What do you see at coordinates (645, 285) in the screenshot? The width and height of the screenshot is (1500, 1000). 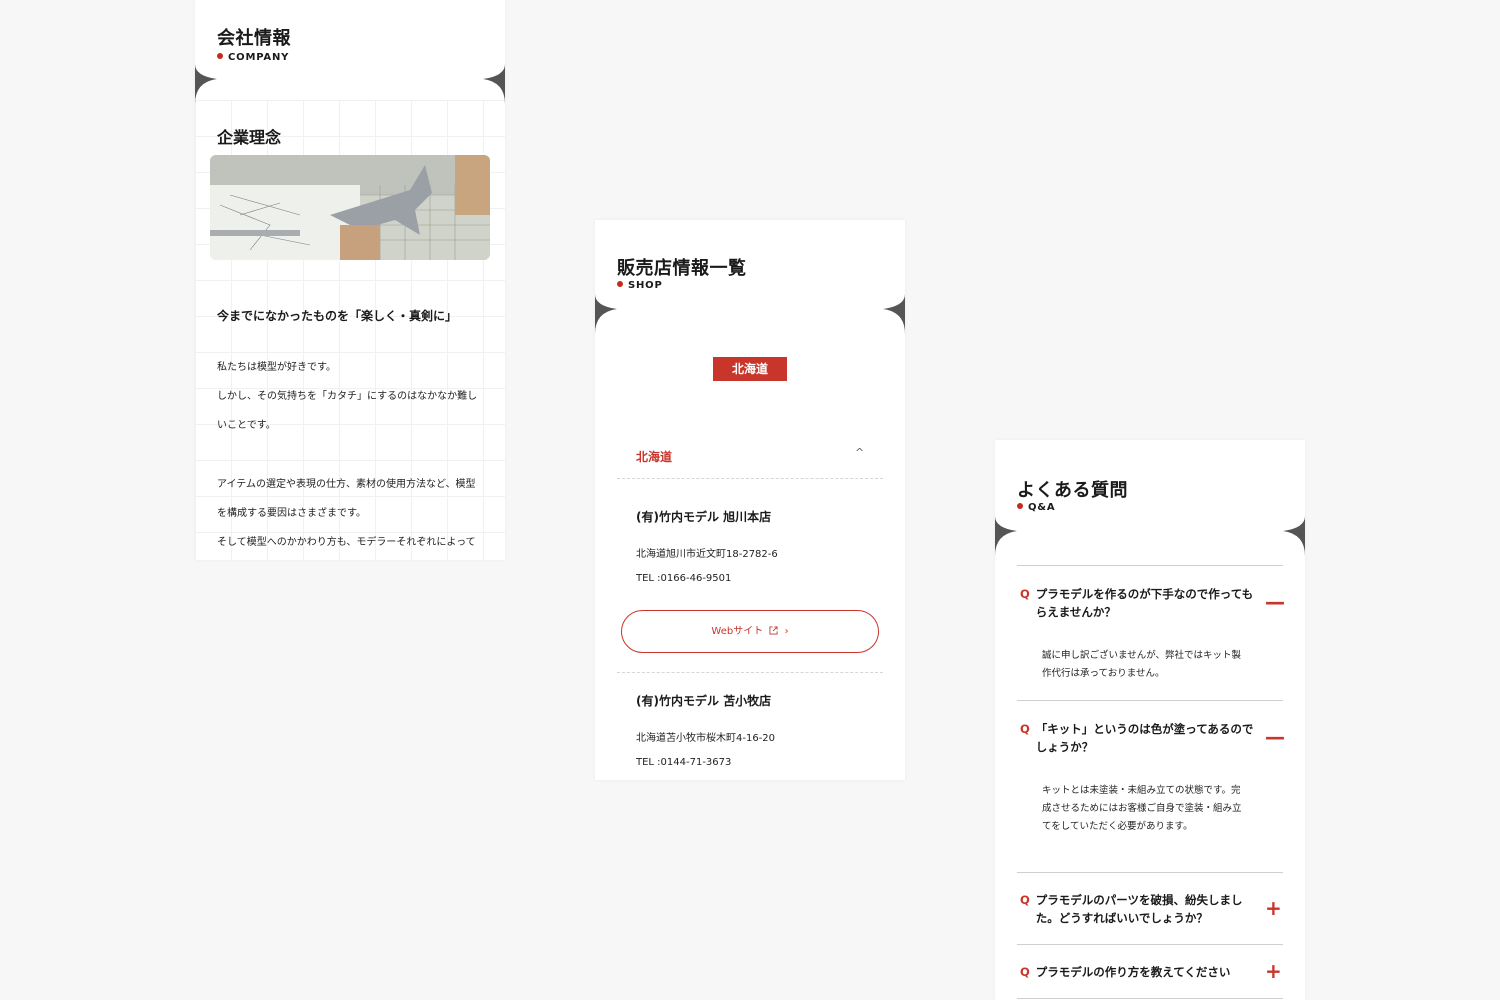 I see `subtitle-text: SHOP` at bounding box center [645, 285].